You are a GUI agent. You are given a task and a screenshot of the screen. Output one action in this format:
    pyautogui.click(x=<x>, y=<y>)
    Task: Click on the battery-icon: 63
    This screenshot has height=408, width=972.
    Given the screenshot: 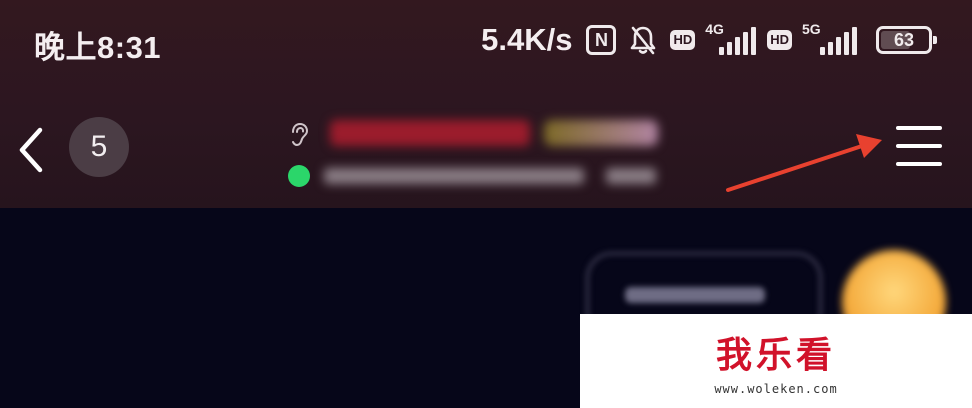 What is the action you would take?
    pyautogui.click(x=906, y=40)
    